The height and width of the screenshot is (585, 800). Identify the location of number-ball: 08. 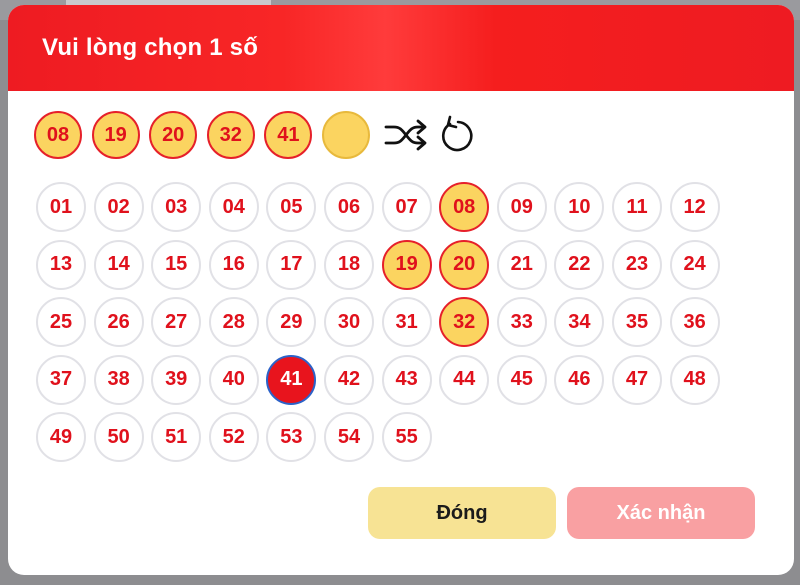
(464, 207).